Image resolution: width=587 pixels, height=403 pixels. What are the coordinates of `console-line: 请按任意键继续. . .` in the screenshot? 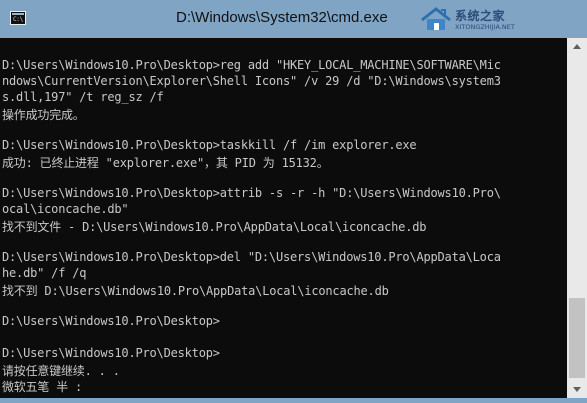 It's located at (61, 371).